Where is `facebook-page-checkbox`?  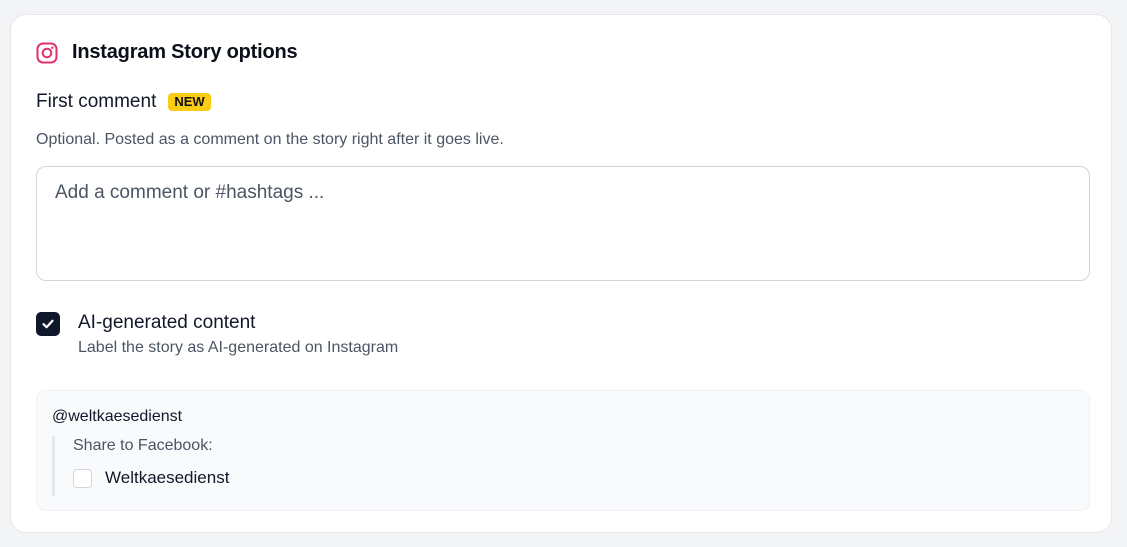
facebook-page-checkbox is located at coordinates (82, 478).